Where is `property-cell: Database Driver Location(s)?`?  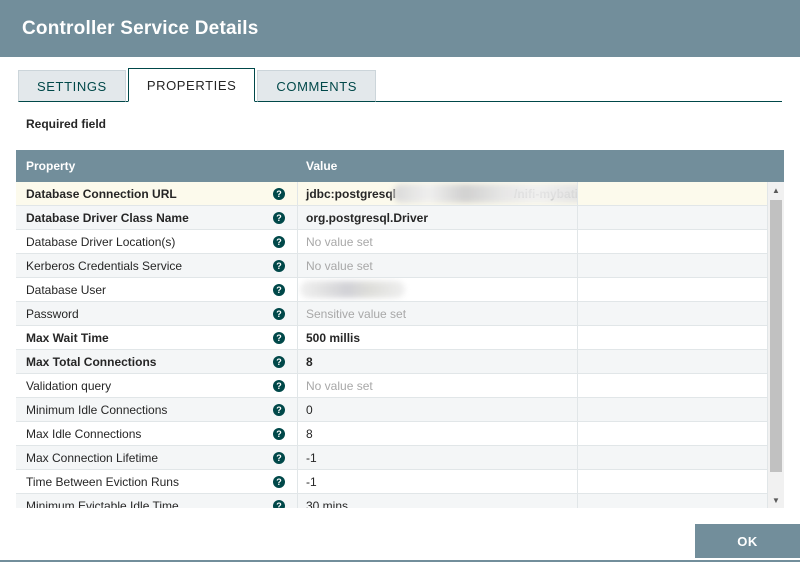 property-cell: Database Driver Location(s)? is located at coordinates (157, 241).